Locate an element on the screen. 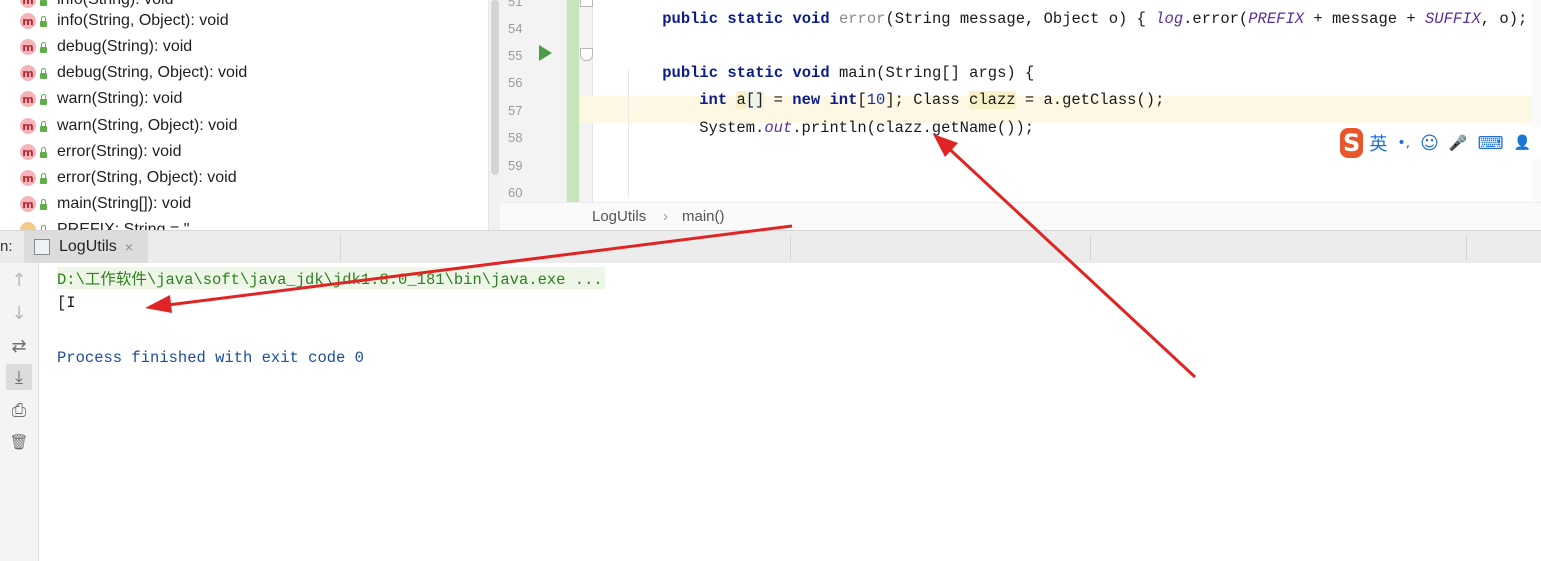 Image resolution: width=1541 pixels, height=561 pixels. code-token: (String message, Object o) { is located at coordinates (1020, 19).